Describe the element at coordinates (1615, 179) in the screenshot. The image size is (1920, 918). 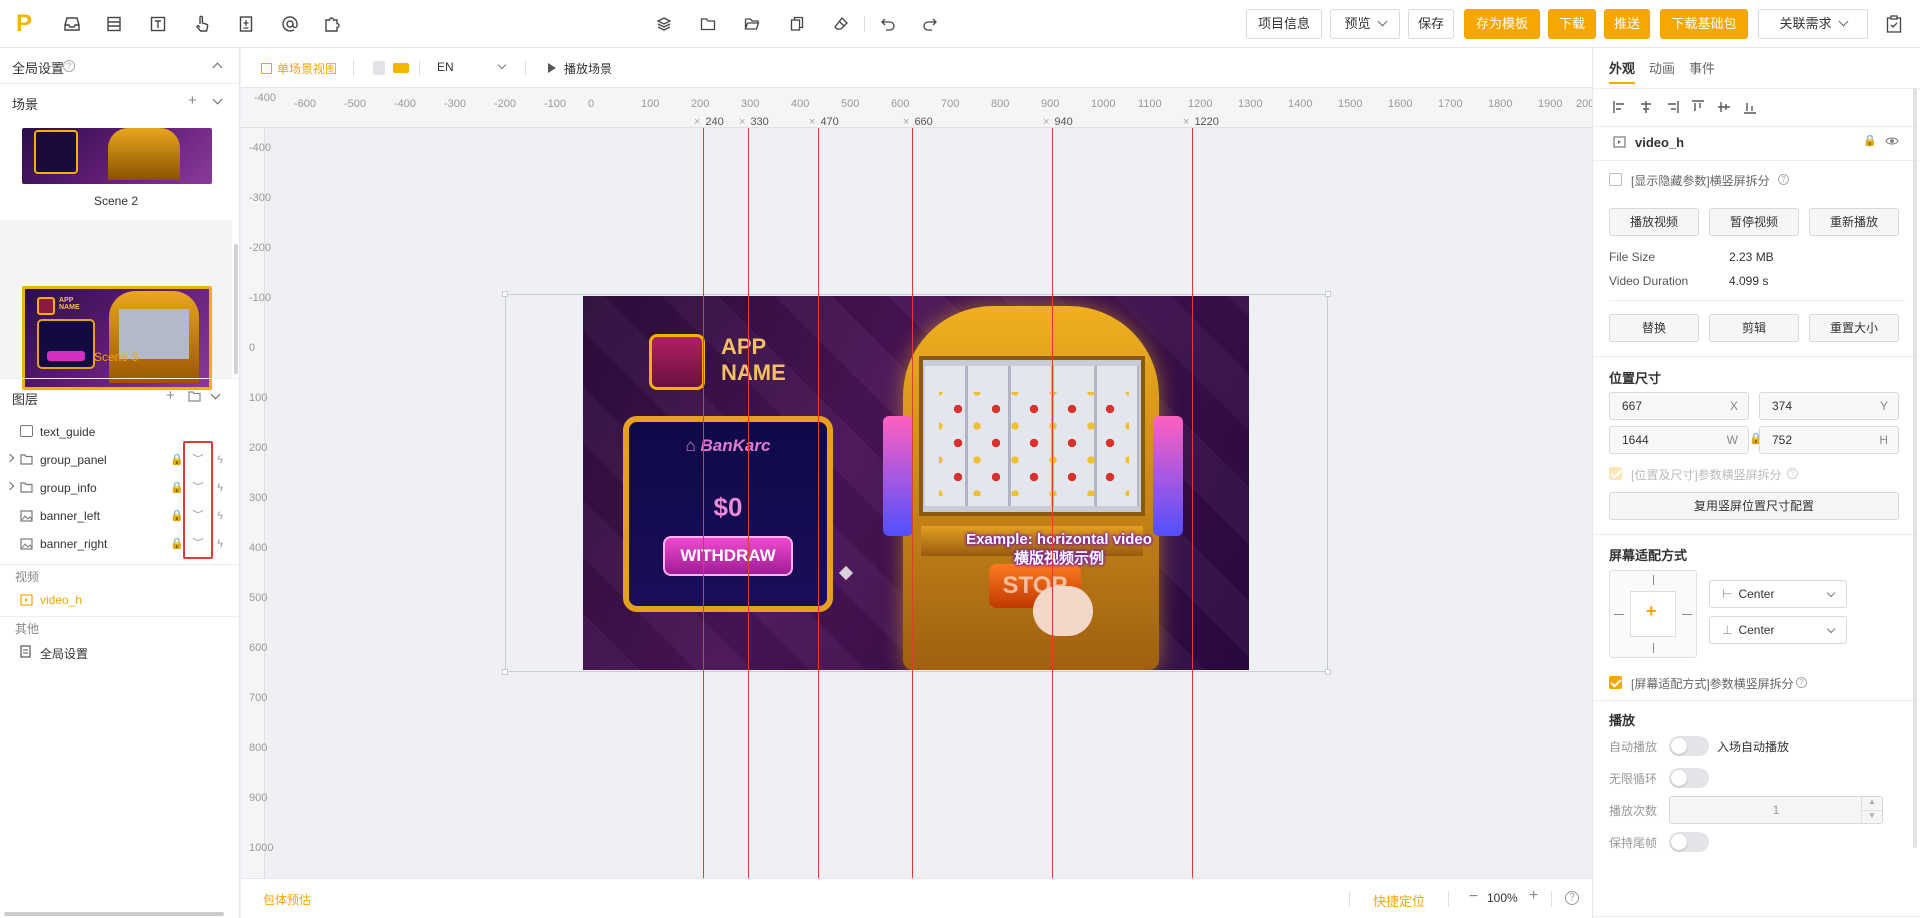
I see `show-hidden-checkbox` at that location.